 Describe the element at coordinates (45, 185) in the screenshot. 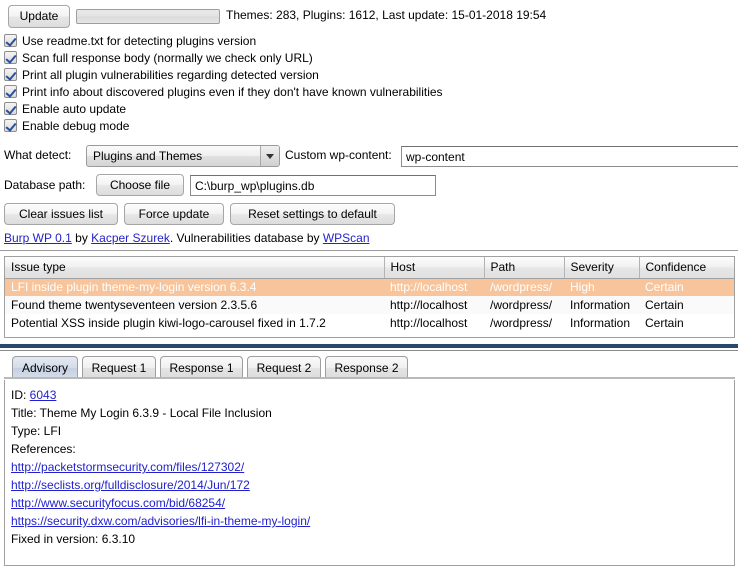

I see `database-path-label: Database path:` at that location.